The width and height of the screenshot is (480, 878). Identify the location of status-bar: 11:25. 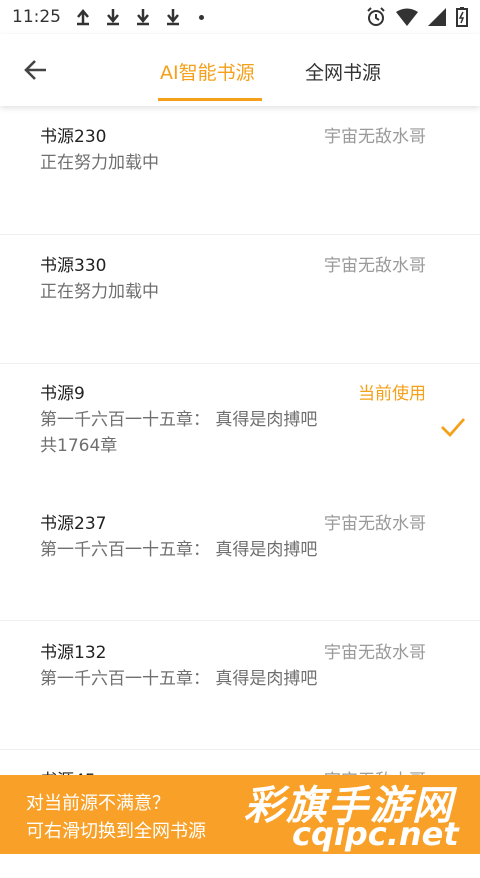
(240, 17).